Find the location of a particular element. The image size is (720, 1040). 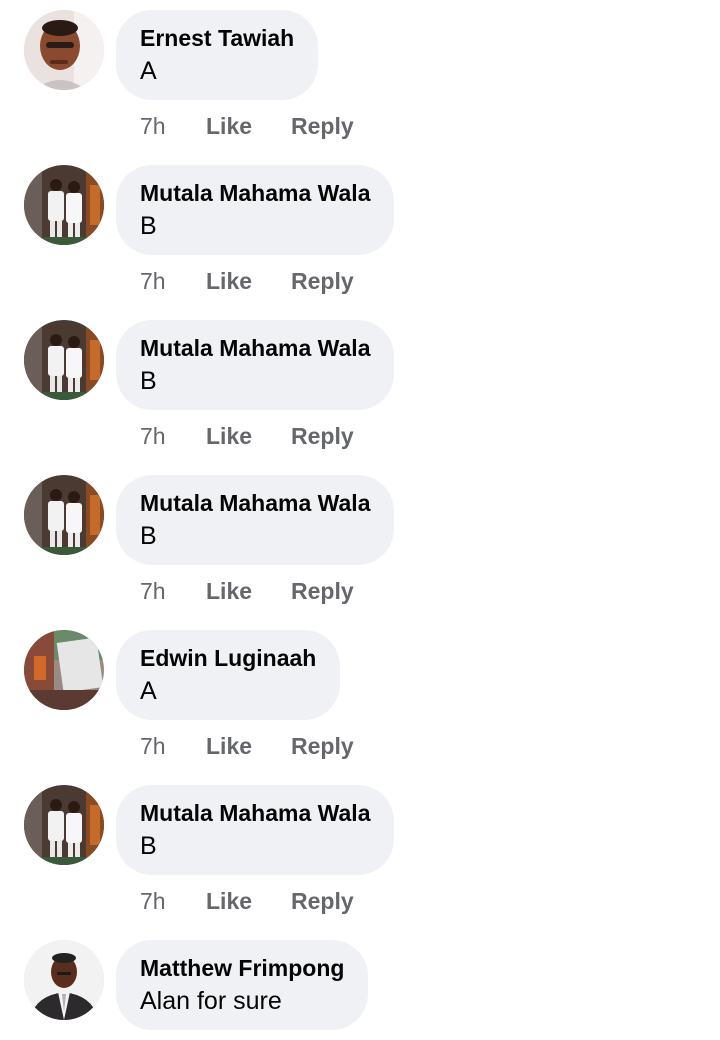

comment-item: Ernest Tawiah A 7h Like Reply is located at coordinates (360, 77).